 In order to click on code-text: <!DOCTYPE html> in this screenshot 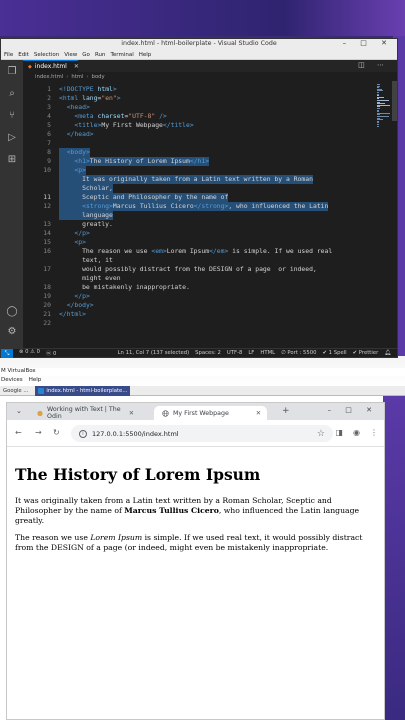, I will do `click(88, 89)`.